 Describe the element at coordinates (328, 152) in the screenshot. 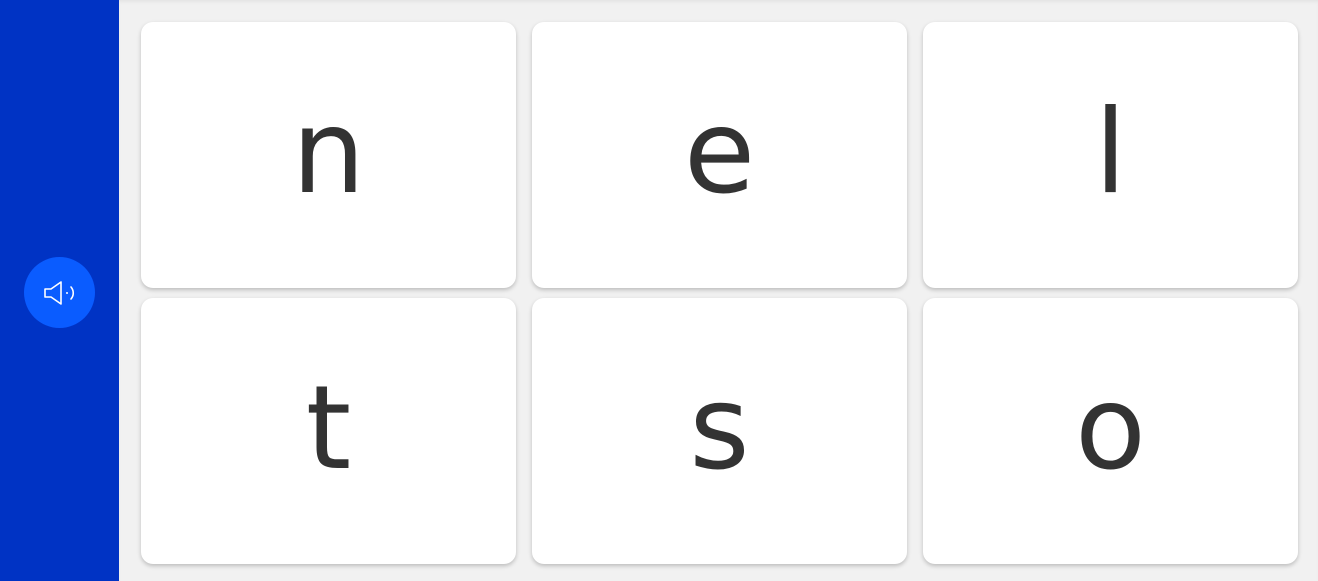

I see `tile-letter: n` at that location.